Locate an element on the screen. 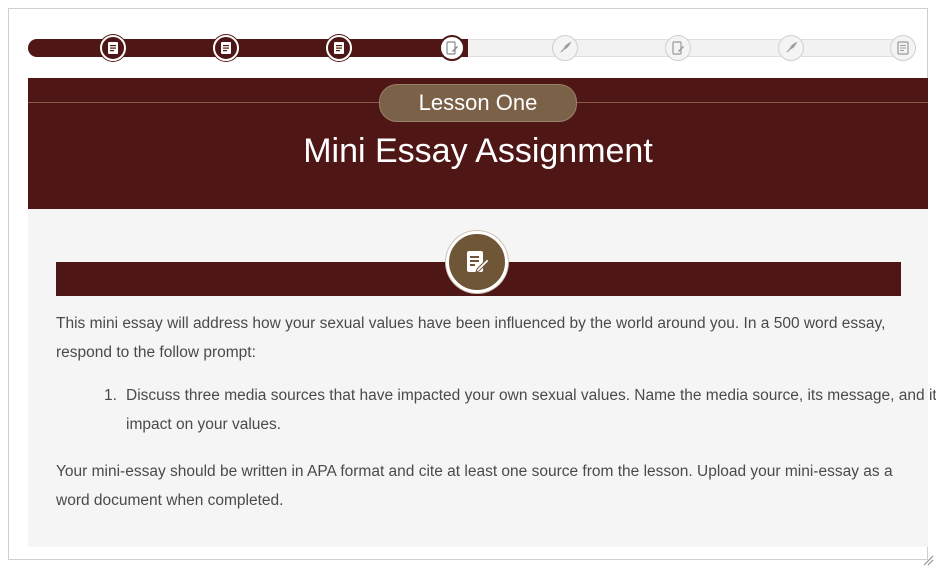  lesson-progress-bar is located at coordinates (478, 48).